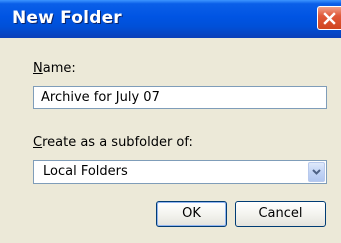  What do you see at coordinates (113, 142) in the screenshot?
I see `subfolder-label: Create as a subfolder of:` at bounding box center [113, 142].